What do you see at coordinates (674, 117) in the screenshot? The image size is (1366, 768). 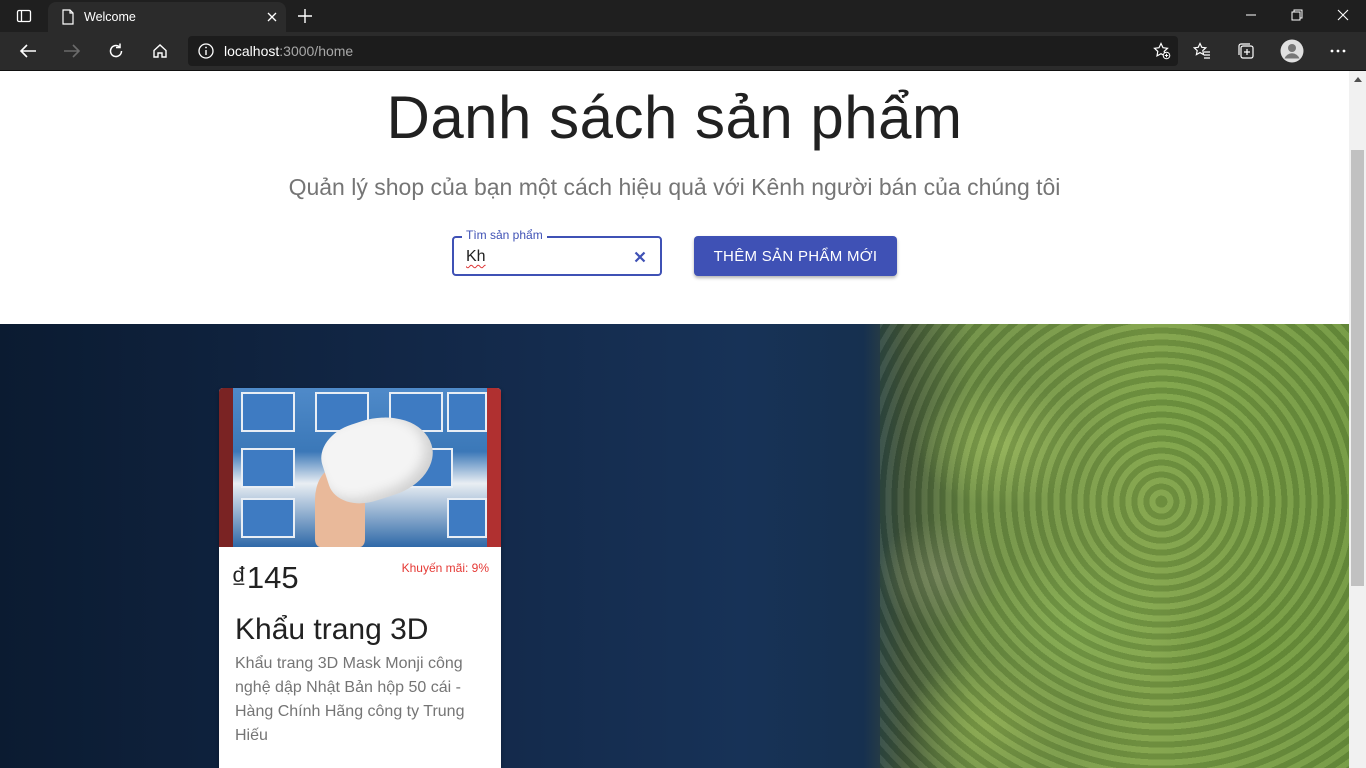 I see `page-title: Danh sách sản phẩm` at bounding box center [674, 117].